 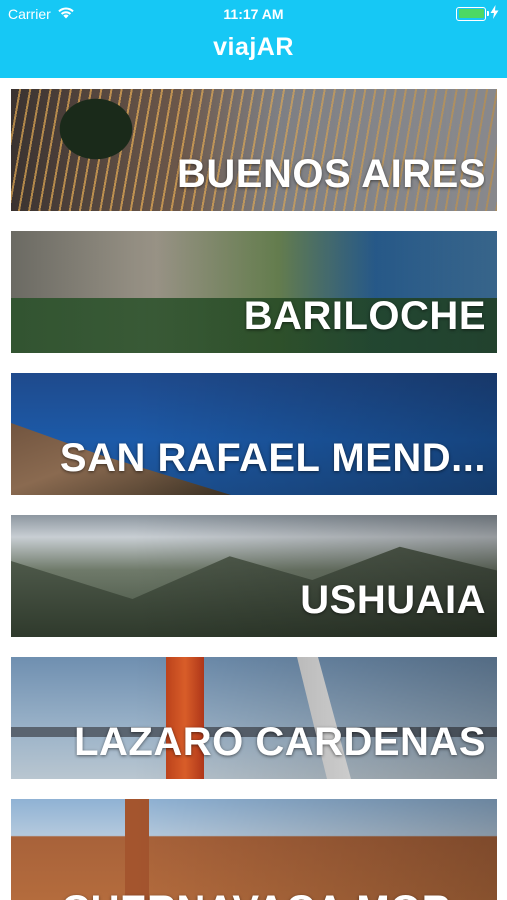 I want to click on status-right, so click(x=477, y=13).